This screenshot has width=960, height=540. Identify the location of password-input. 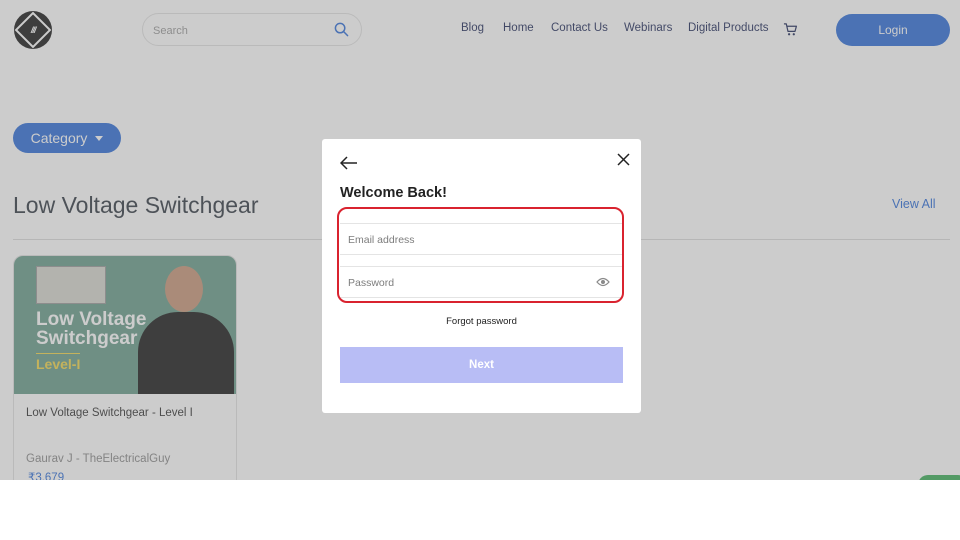
(468, 283).